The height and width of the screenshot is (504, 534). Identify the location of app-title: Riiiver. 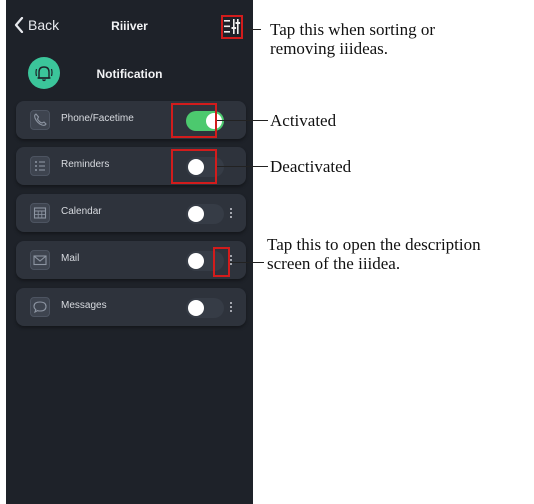
(129, 26).